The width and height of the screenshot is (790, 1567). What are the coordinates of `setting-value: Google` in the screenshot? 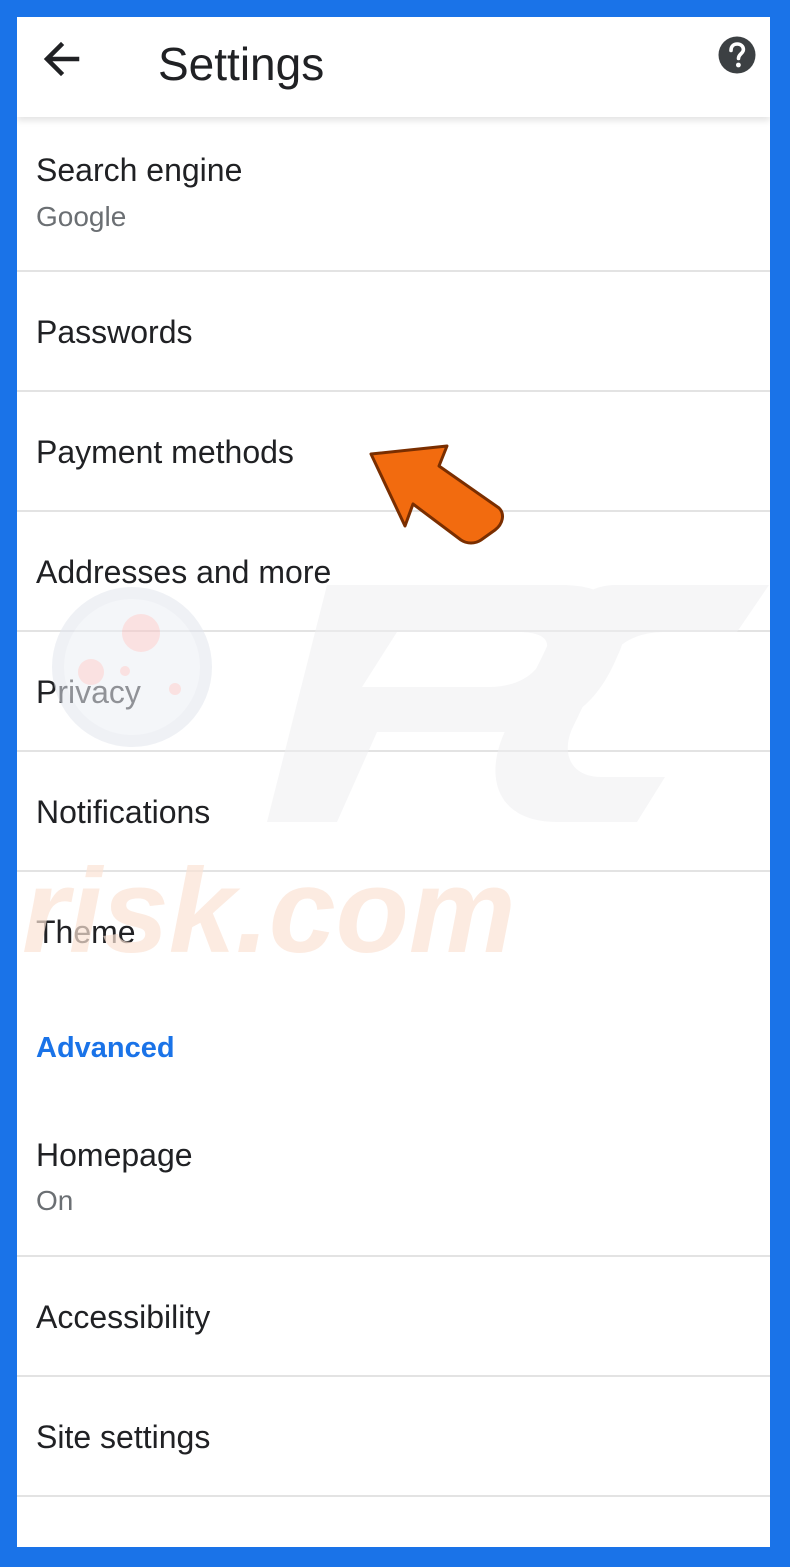 It's located at (81, 216).